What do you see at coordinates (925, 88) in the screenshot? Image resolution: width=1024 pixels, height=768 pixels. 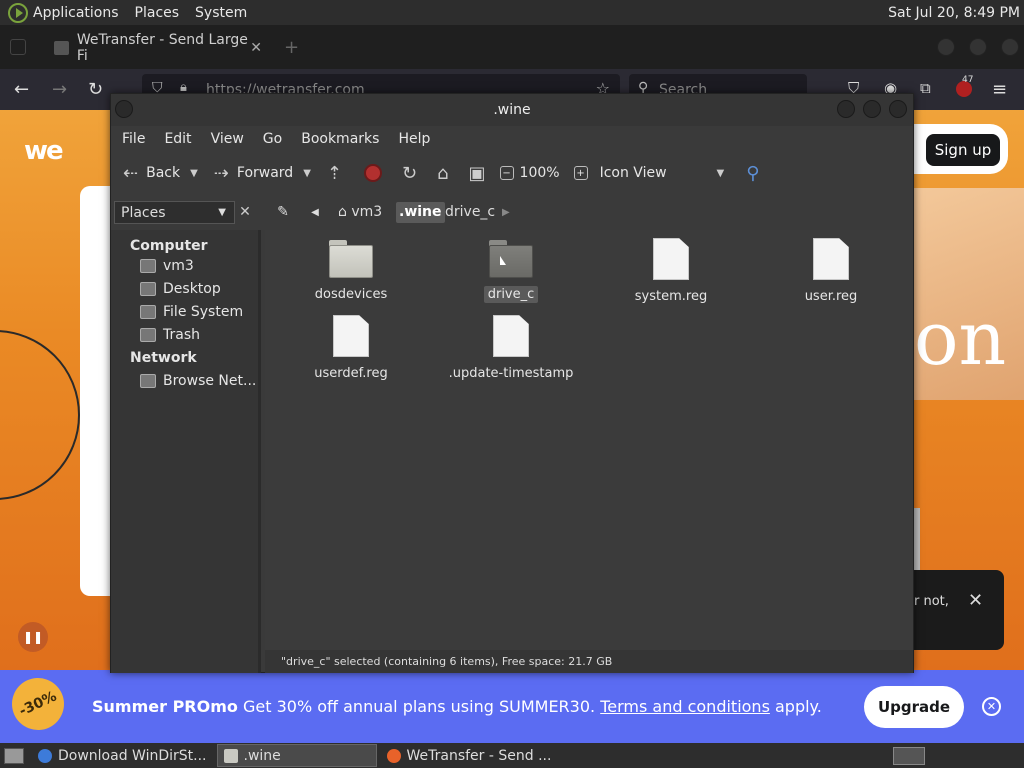 I see `extensions-icon: ⧉` at bounding box center [925, 88].